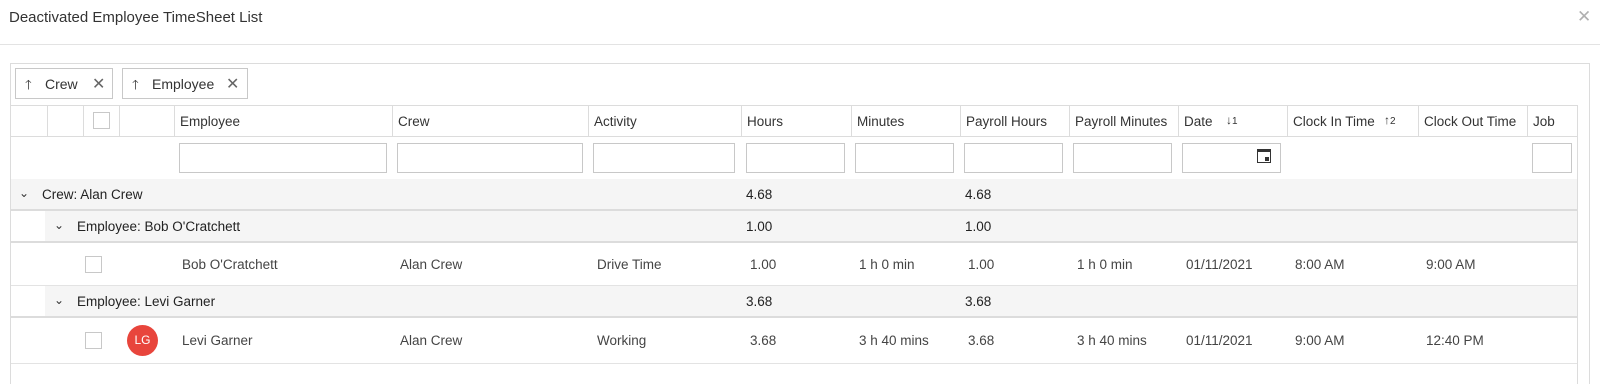 The height and width of the screenshot is (384, 1600). I want to click on column-header-minutes: Minutes, so click(905, 120).